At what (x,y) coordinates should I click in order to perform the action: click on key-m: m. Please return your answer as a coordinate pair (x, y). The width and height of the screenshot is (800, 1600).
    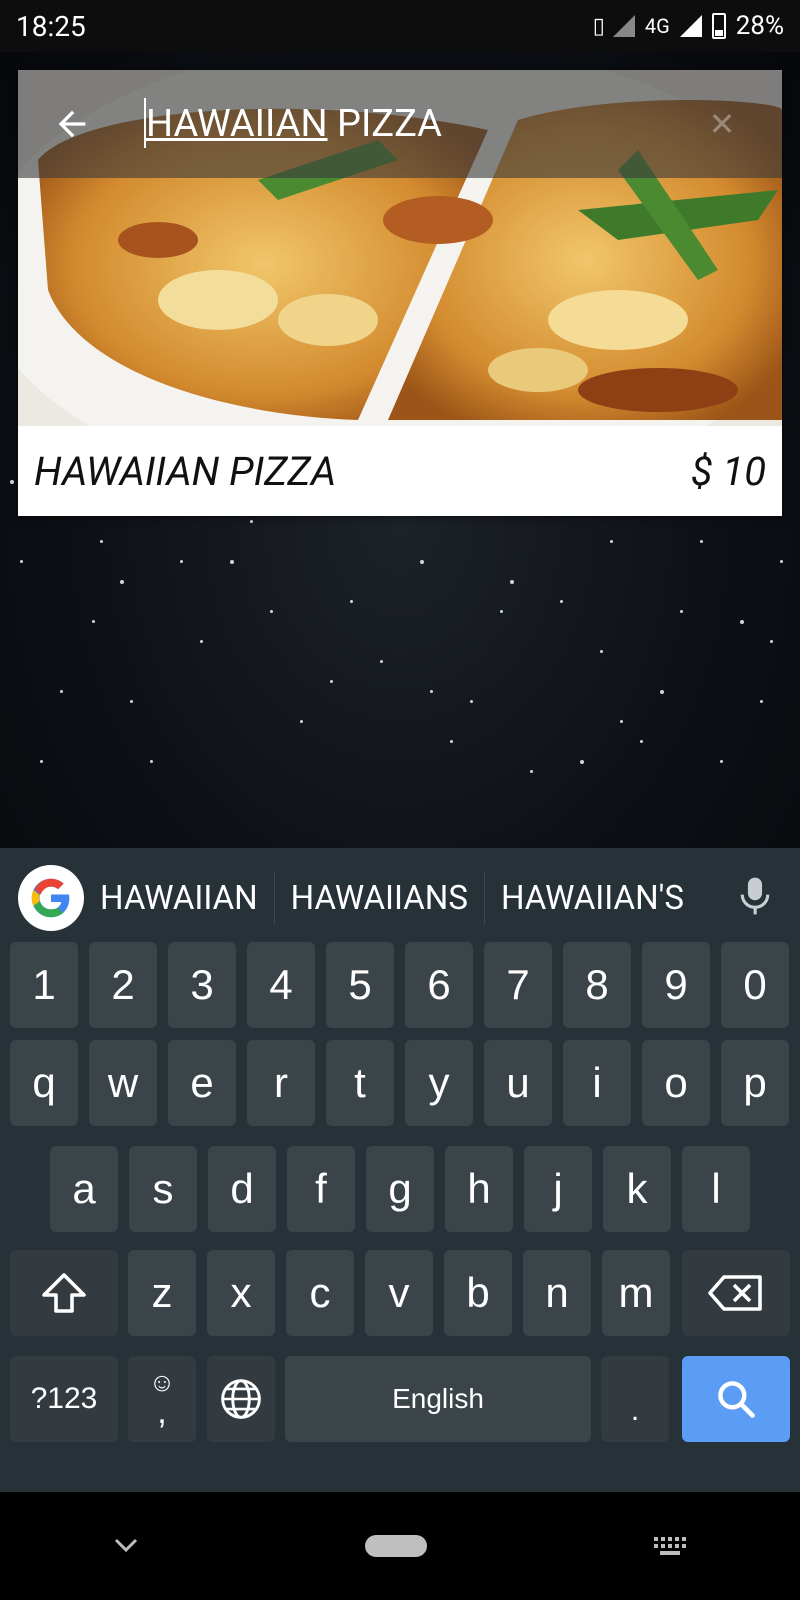
    Looking at the image, I should click on (636, 1293).